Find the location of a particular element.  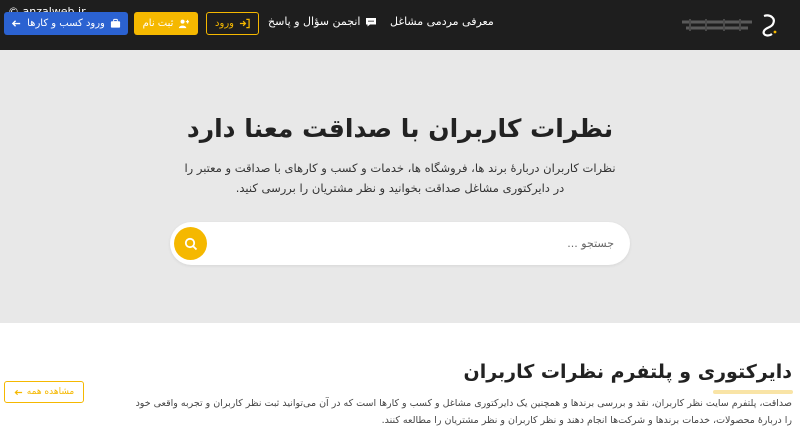

view-all-button: مشاهده همه is located at coordinates (44, 392).